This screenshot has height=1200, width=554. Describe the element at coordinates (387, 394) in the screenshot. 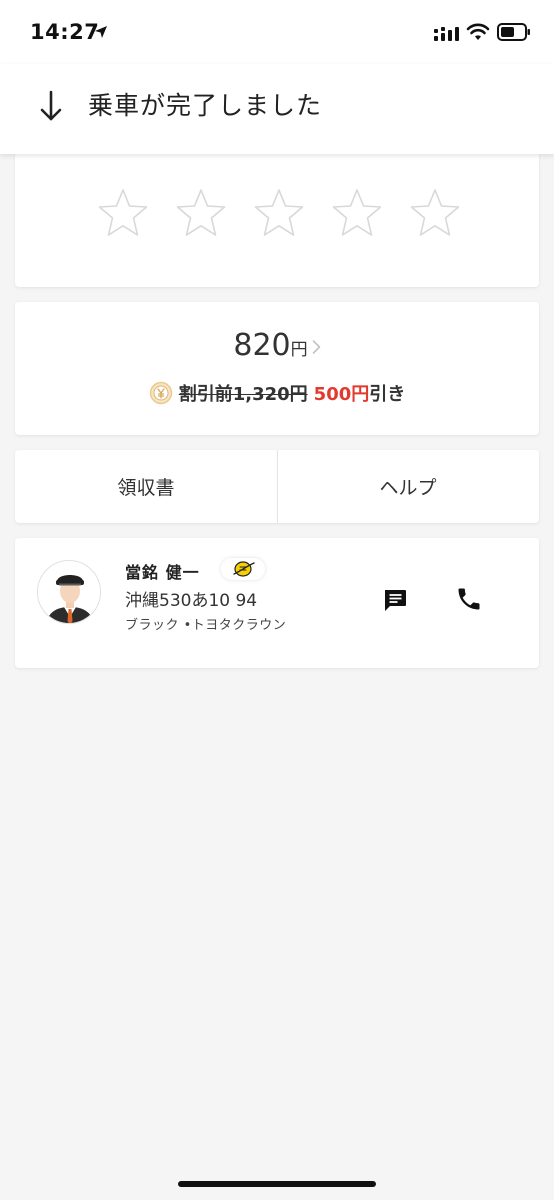

I see `discount-suffix: 引き` at that location.